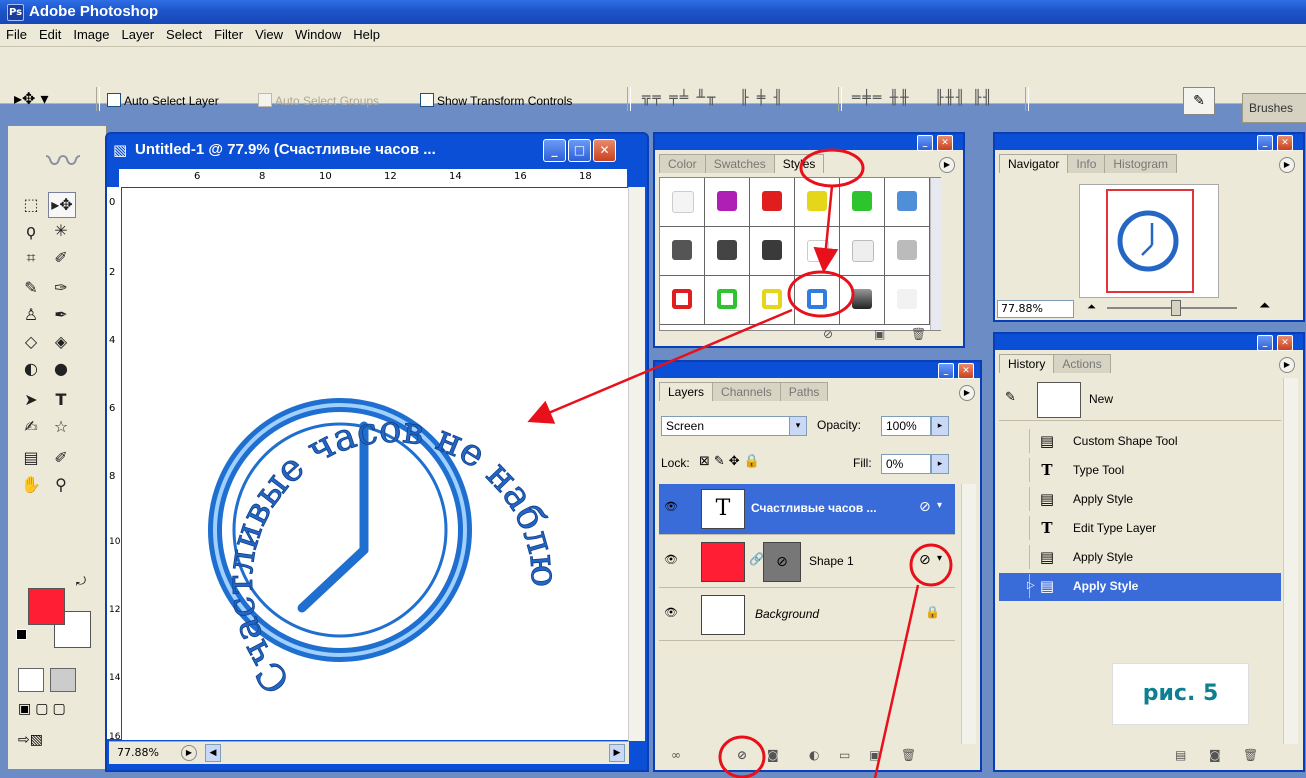 The height and width of the screenshot is (778, 1306). What do you see at coordinates (1082, 363) in the screenshot?
I see `tab-actions: Actions` at bounding box center [1082, 363].